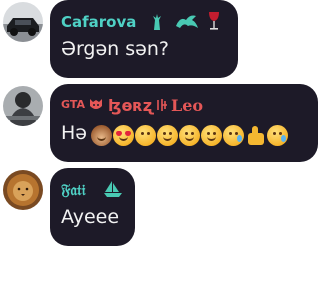  What do you see at coordinates (23, 190) in the screenshot?
I see `avatar-lion` at bounding box center [23, 190].